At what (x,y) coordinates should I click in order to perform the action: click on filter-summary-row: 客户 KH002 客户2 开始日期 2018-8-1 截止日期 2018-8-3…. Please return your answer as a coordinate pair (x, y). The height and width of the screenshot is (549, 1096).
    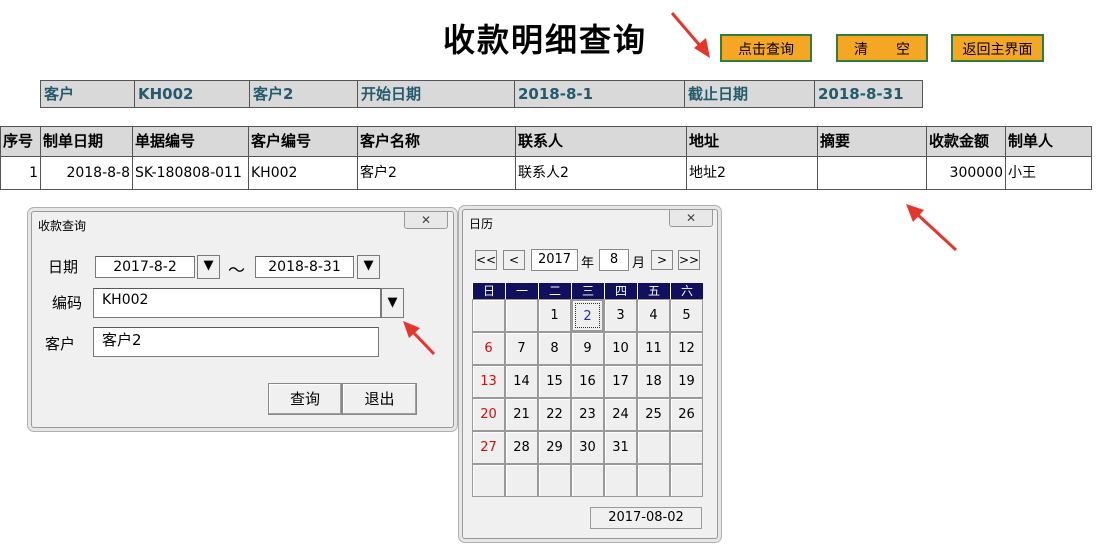
    Looking at the image, I should click on (481, 94).